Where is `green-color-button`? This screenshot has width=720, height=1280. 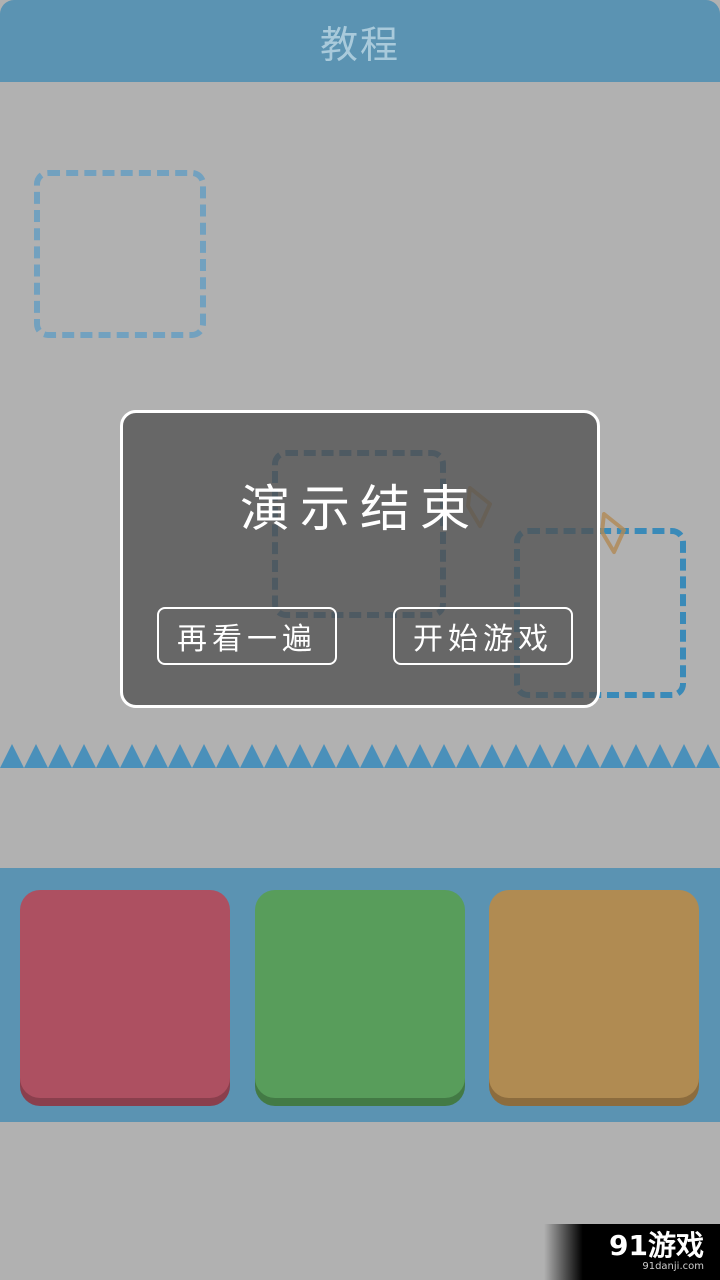
green-color-button is located at coordinates (360, 994).